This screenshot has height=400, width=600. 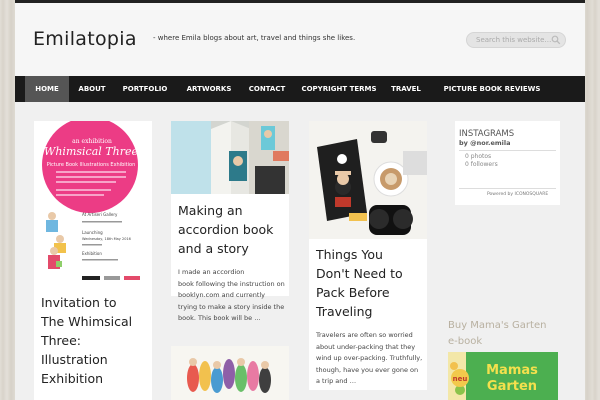 What do you see at coordinates (267, 89) in the screenshot?
I see `nav-contact: CONTACT` at bounding box center [267, 89].